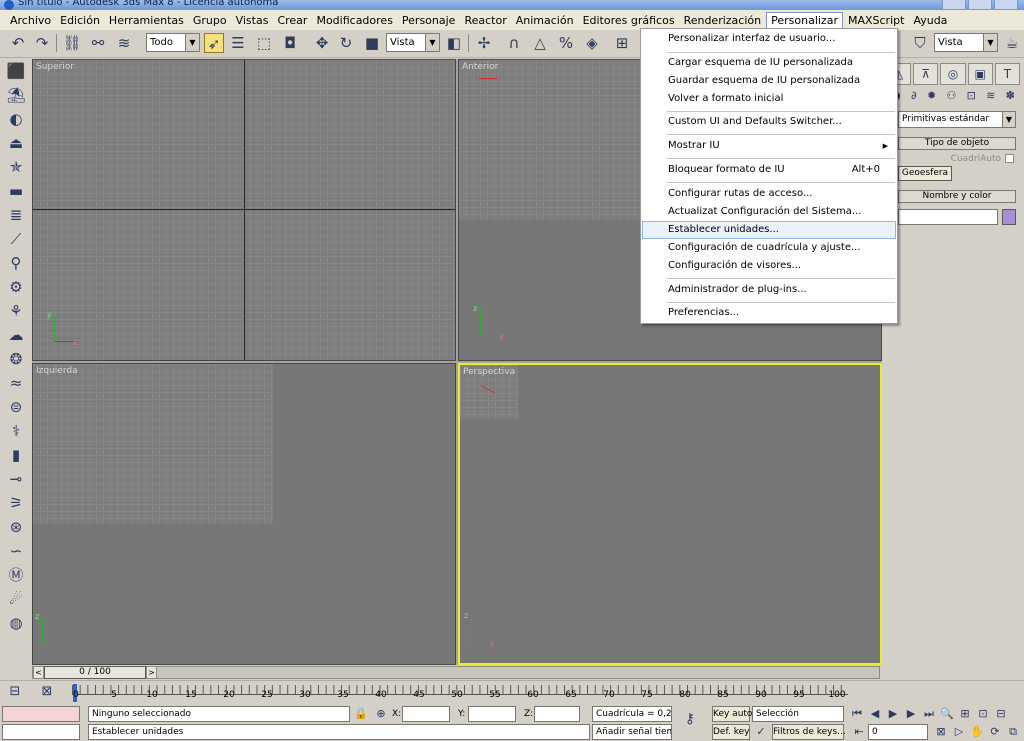 Image resolution: width=1024 pixels, height=741 pixels. What do you see at coordinates (98, 43) in the screenshot?
I see `unlink-icon: ⚯` at bounding box center [98, 43].